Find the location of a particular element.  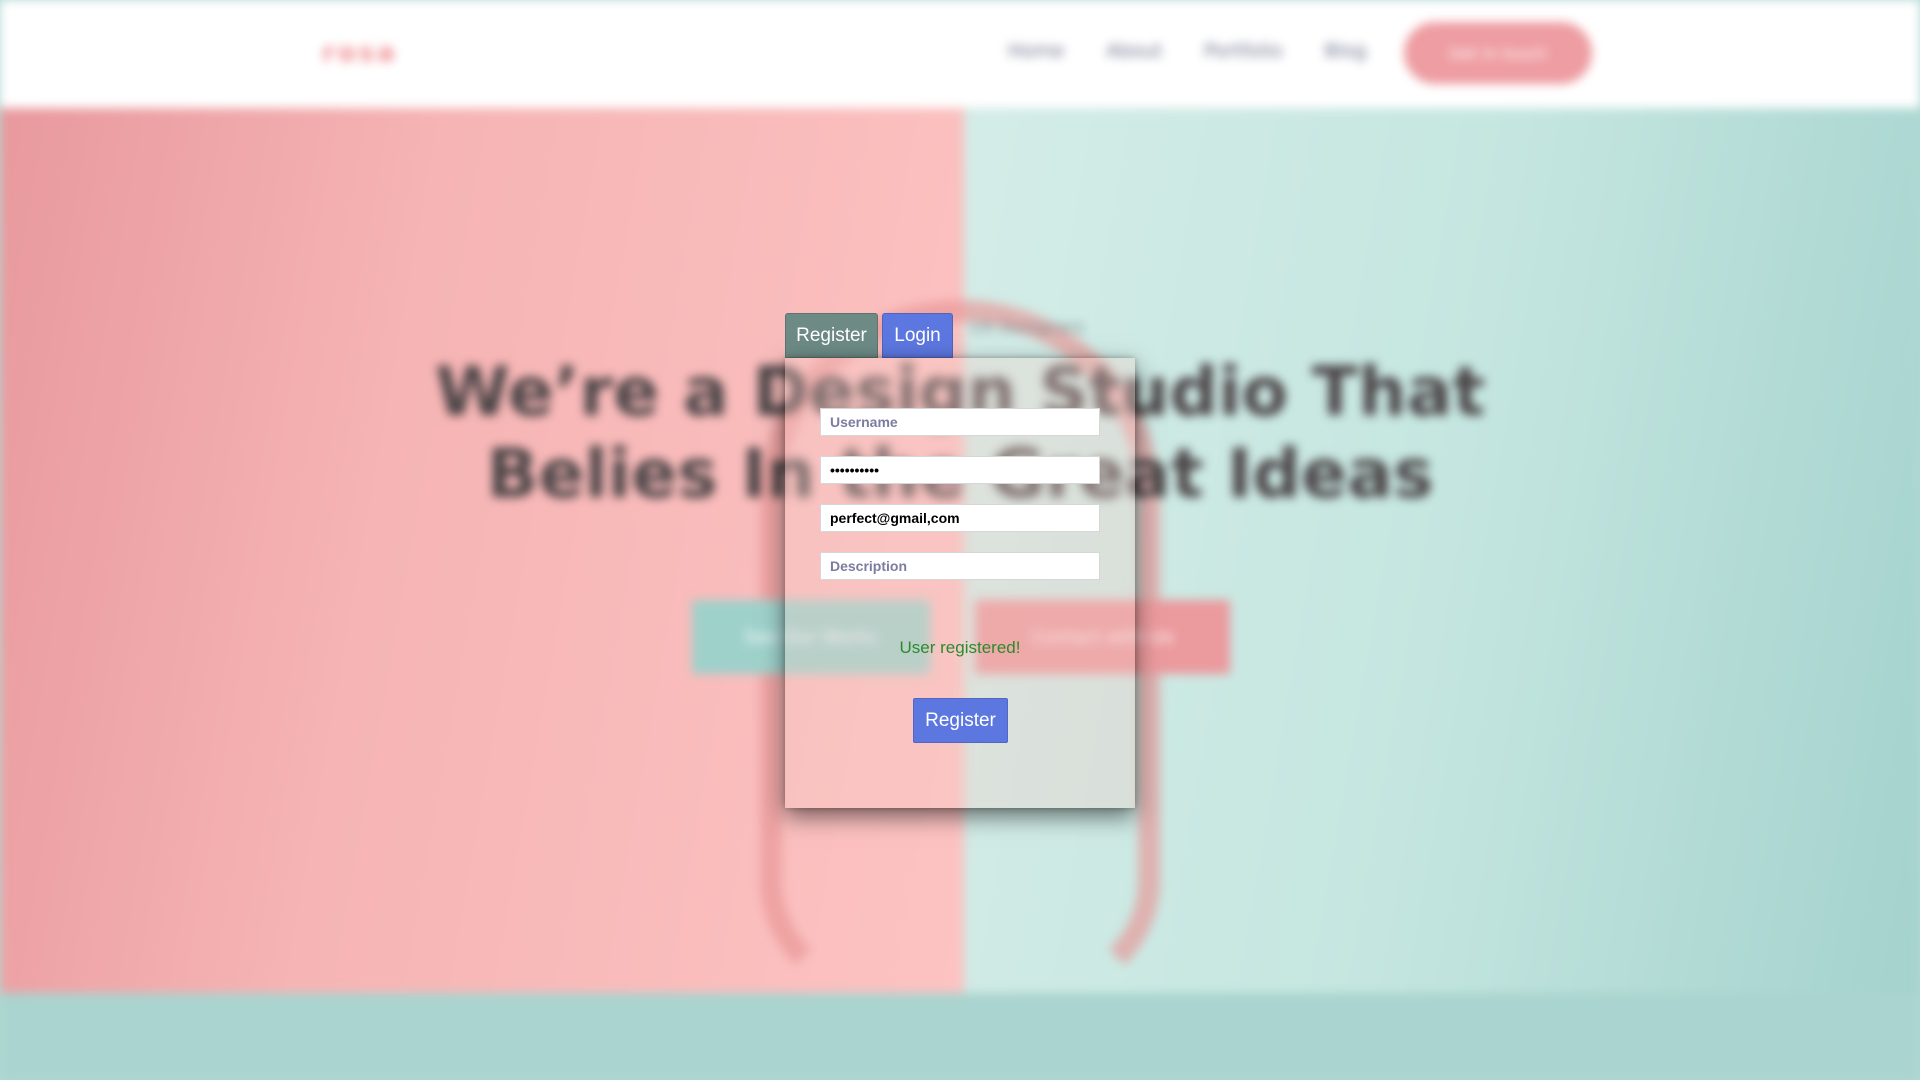

register-submit-button: Register is located at coordinates (960, 720).